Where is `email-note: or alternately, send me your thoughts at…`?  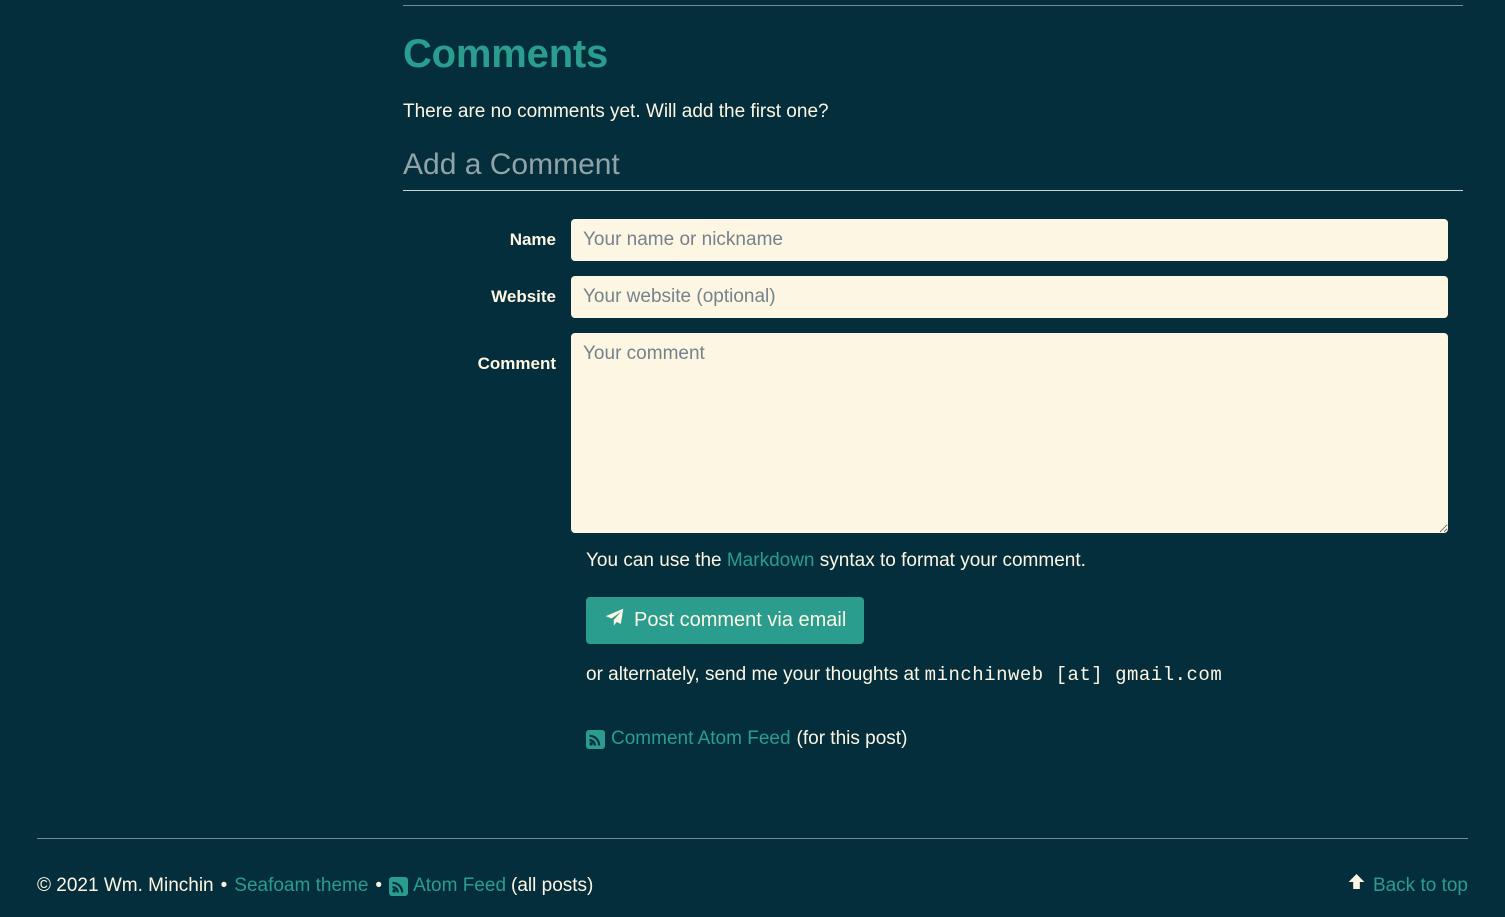 email-note: or alternately, send me your thoughts at… is located at coordinates (1024, 675).